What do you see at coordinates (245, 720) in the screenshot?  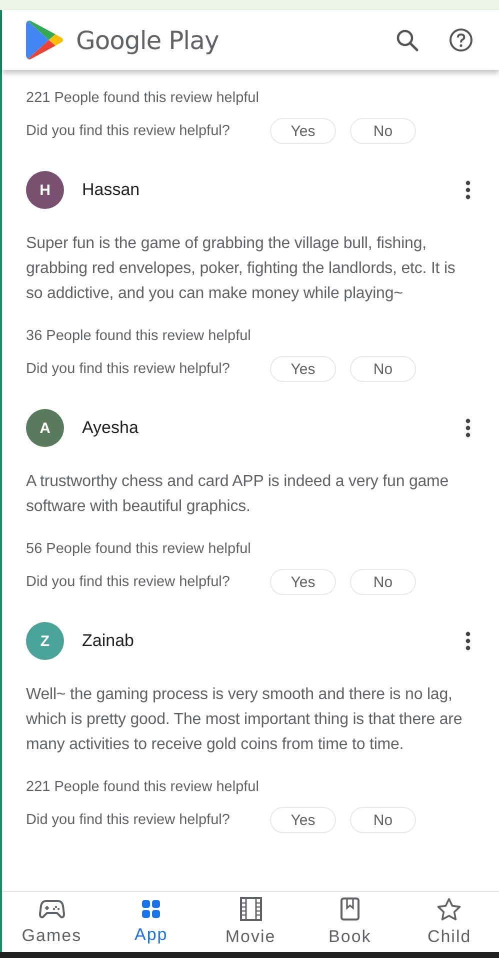 I see `review-text: Well~ the gaming process is very smooth and there is no lag, which is pretty good. The most important thing is that there are many activities to receive gold coins from time to time.` at bounding box center [245, 720].